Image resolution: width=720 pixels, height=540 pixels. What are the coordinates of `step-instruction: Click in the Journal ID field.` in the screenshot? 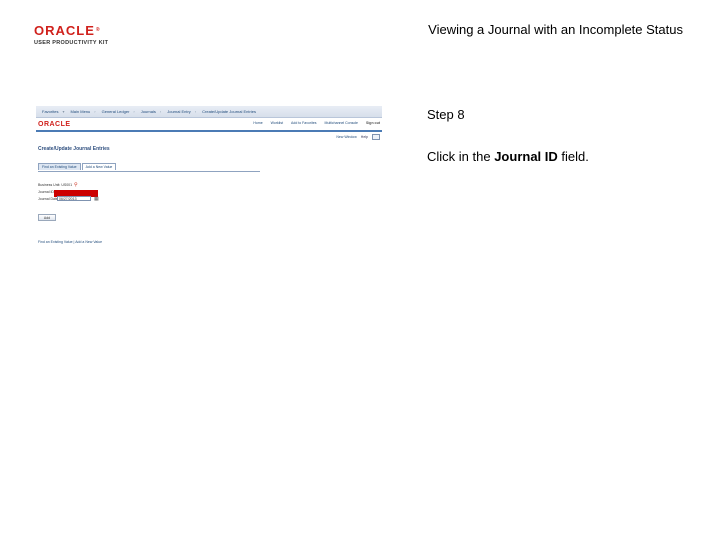 It's located at (508, 156).